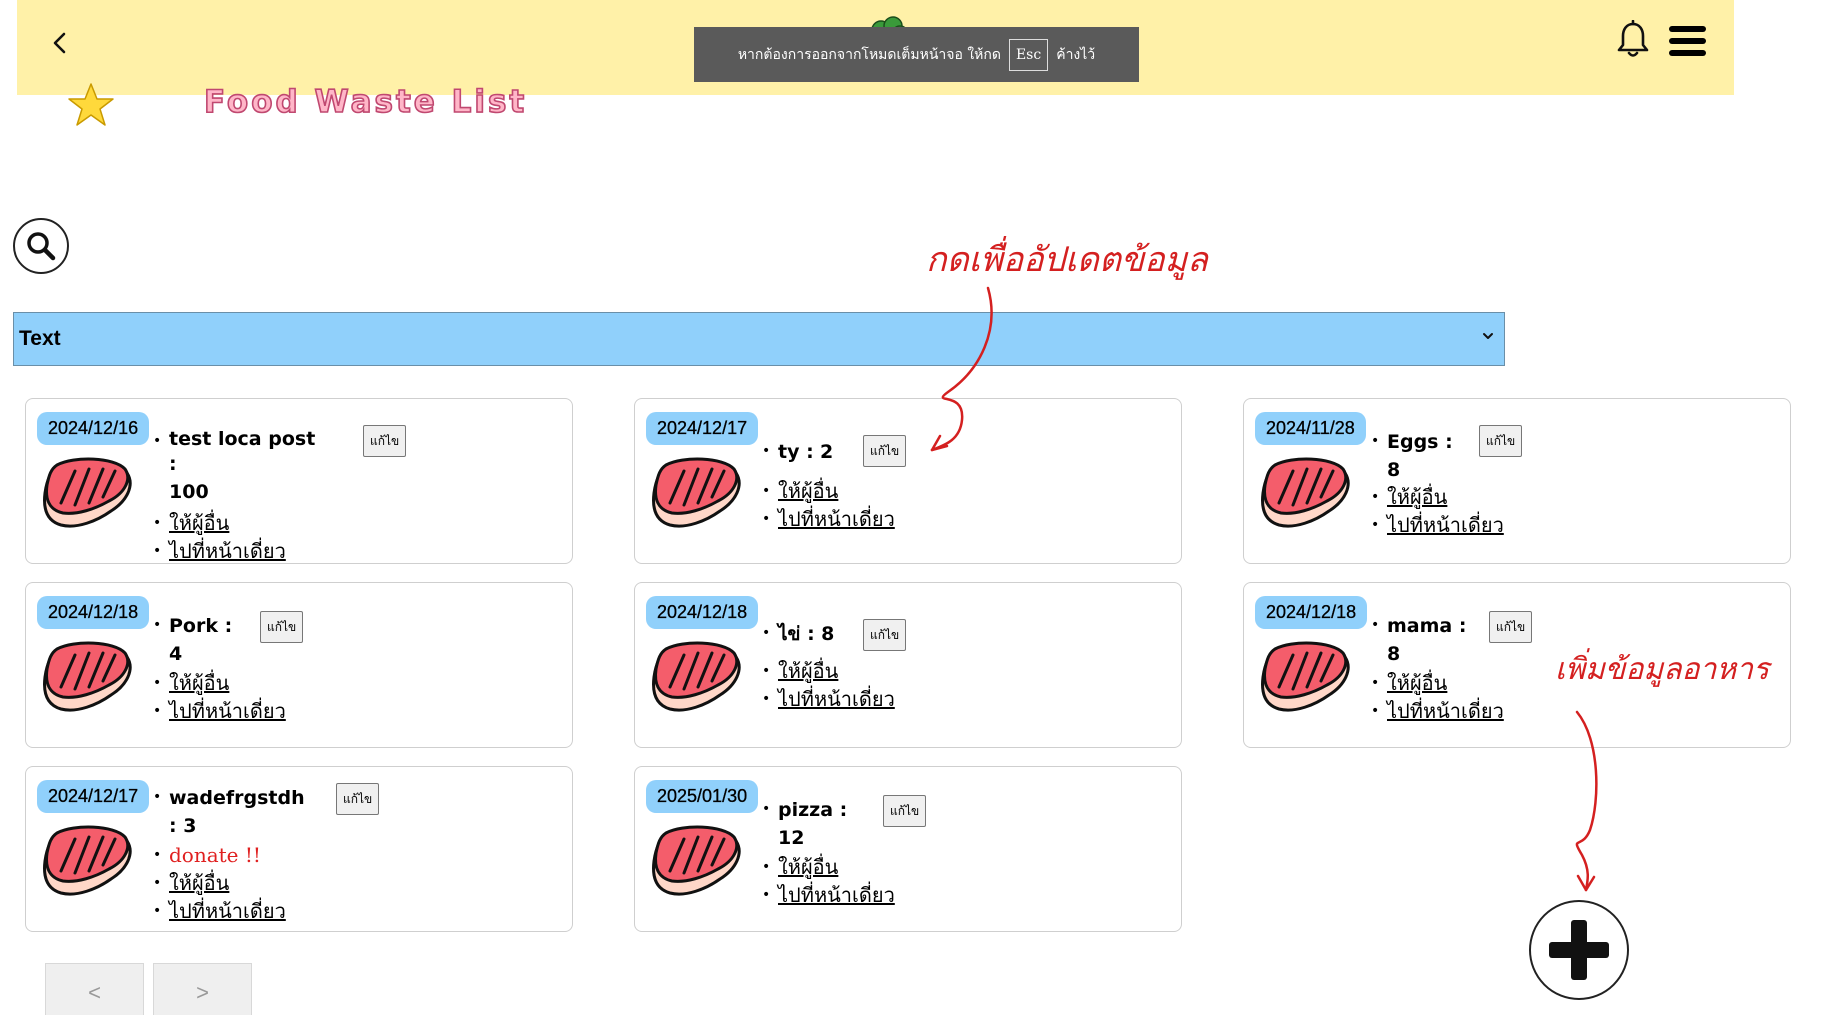 This screenshot has width=1821, height=1015. What do you see at coordinates (189, 492) in the screenshot?
I see `food-quantity: 100` at bounding box center [189, 492].